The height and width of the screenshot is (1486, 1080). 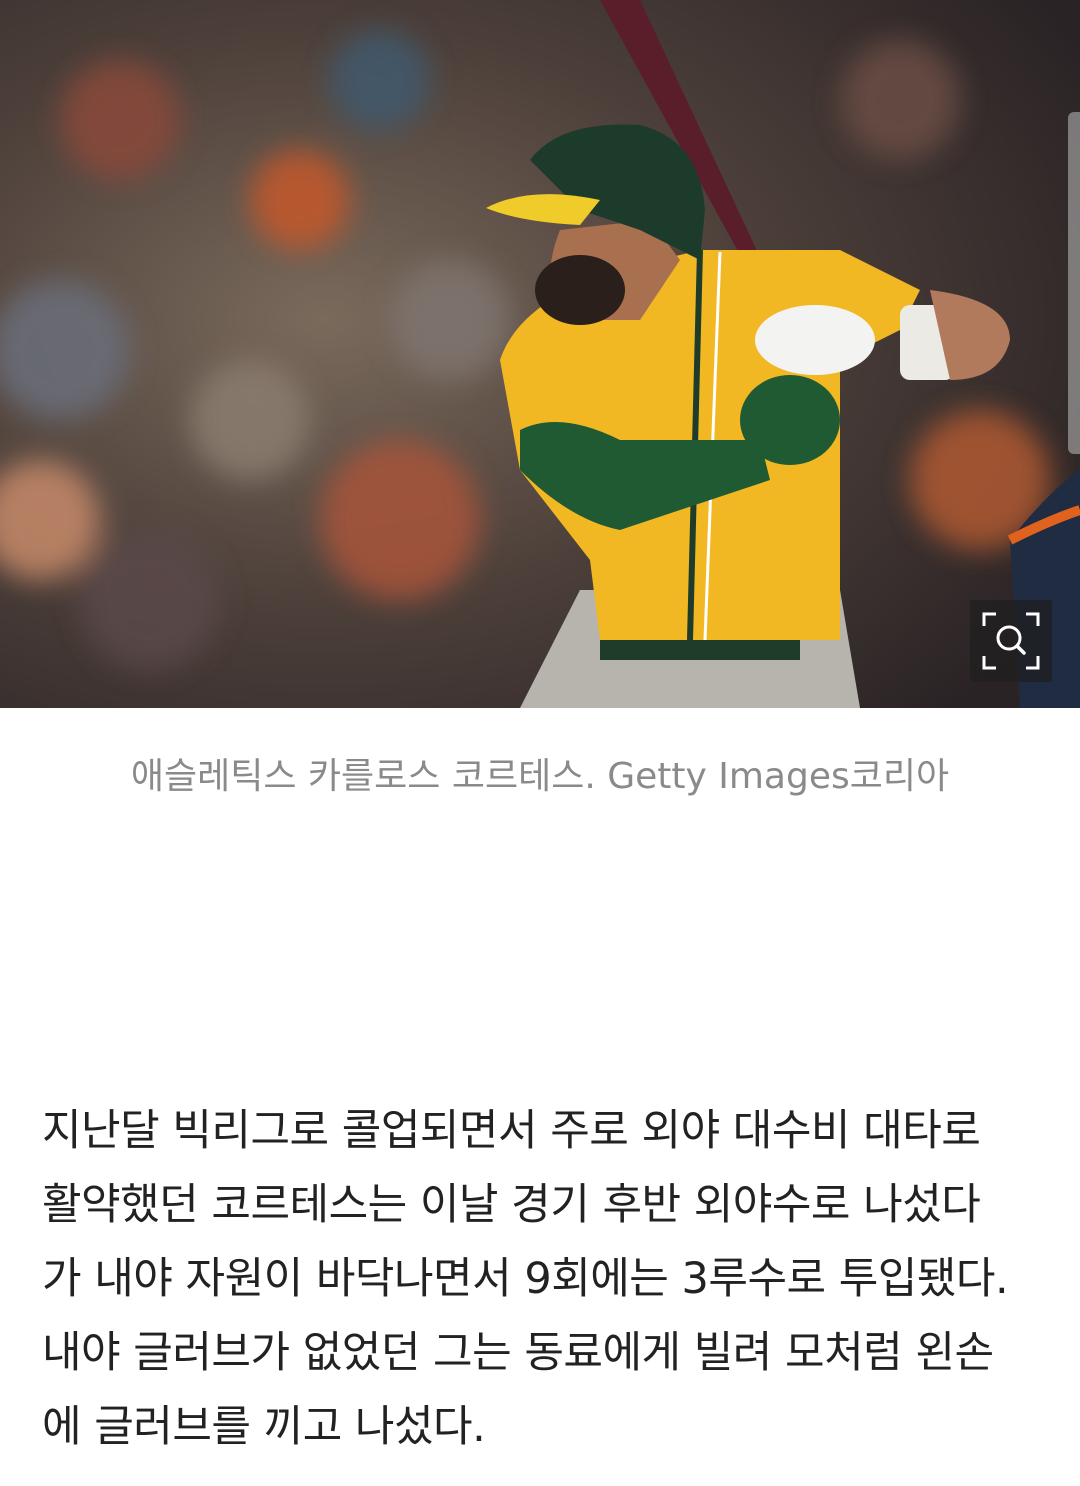 What do you see at coordinates (1074, 283) in the screenshot?
I see `scrollbar-thumb` at bounding box center [1074, 283].